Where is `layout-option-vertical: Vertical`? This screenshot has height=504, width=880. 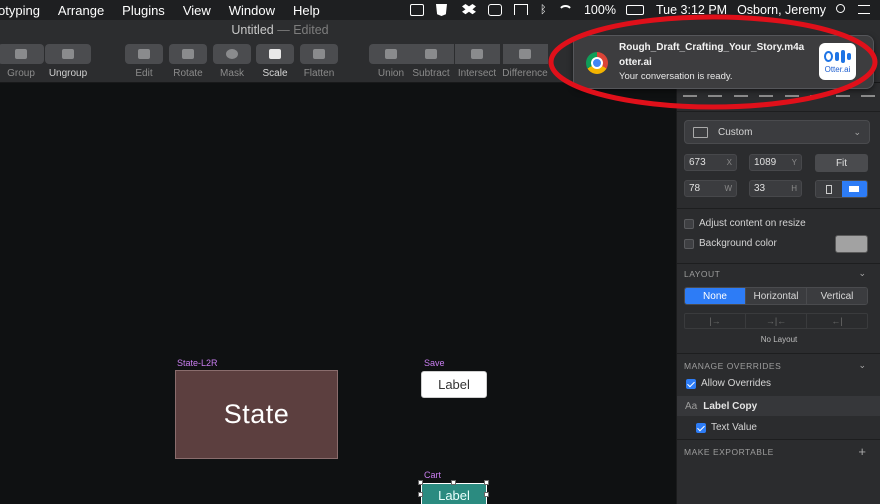 layout-option-vertical: Vertical is located at coordinates (837, 296).